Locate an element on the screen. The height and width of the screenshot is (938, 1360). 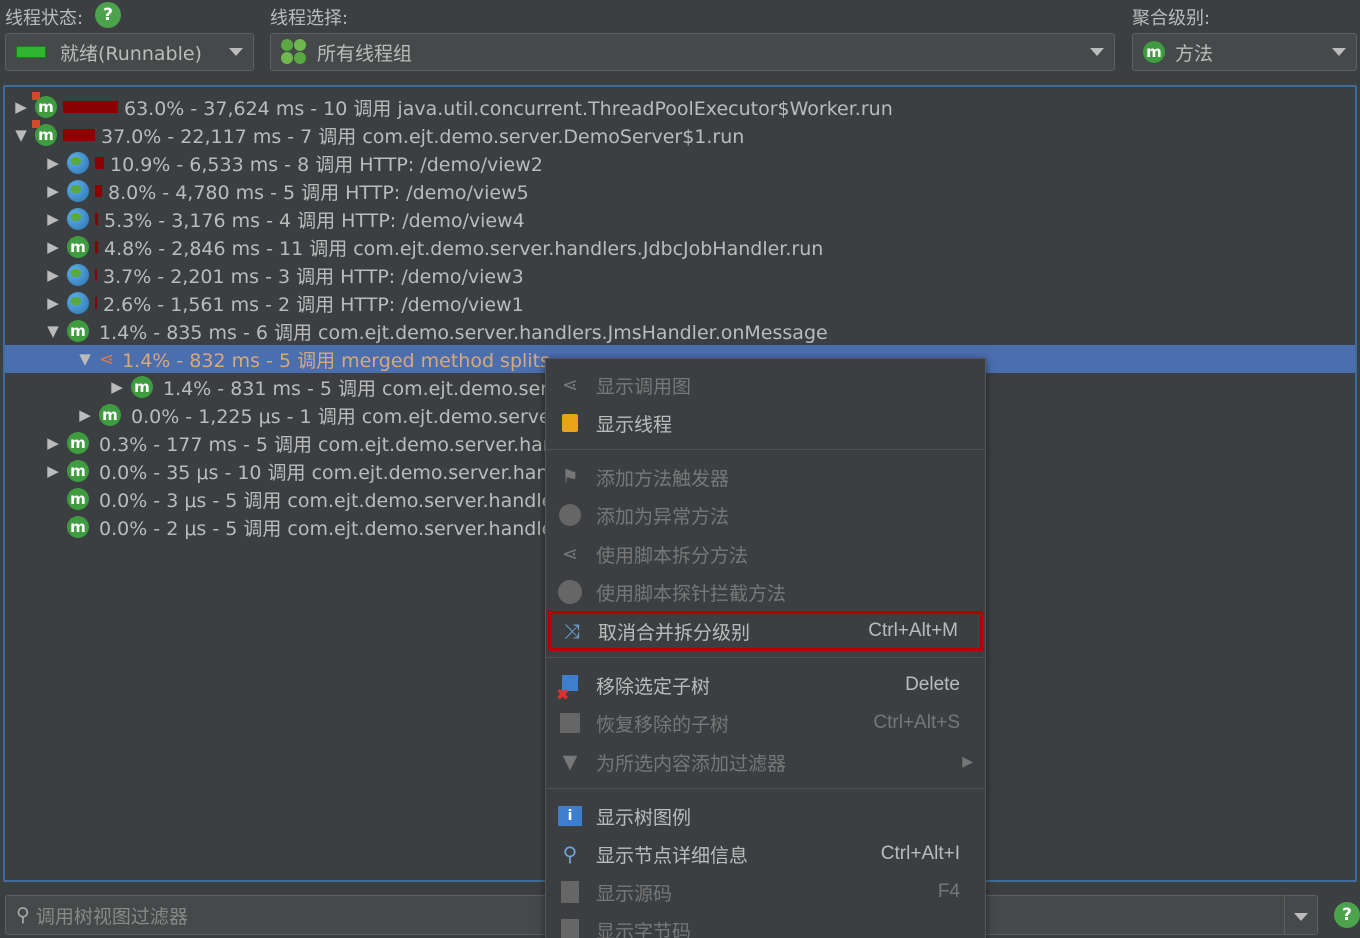
menu-item-shortcut: Delete is located at coordinates (932, 684).